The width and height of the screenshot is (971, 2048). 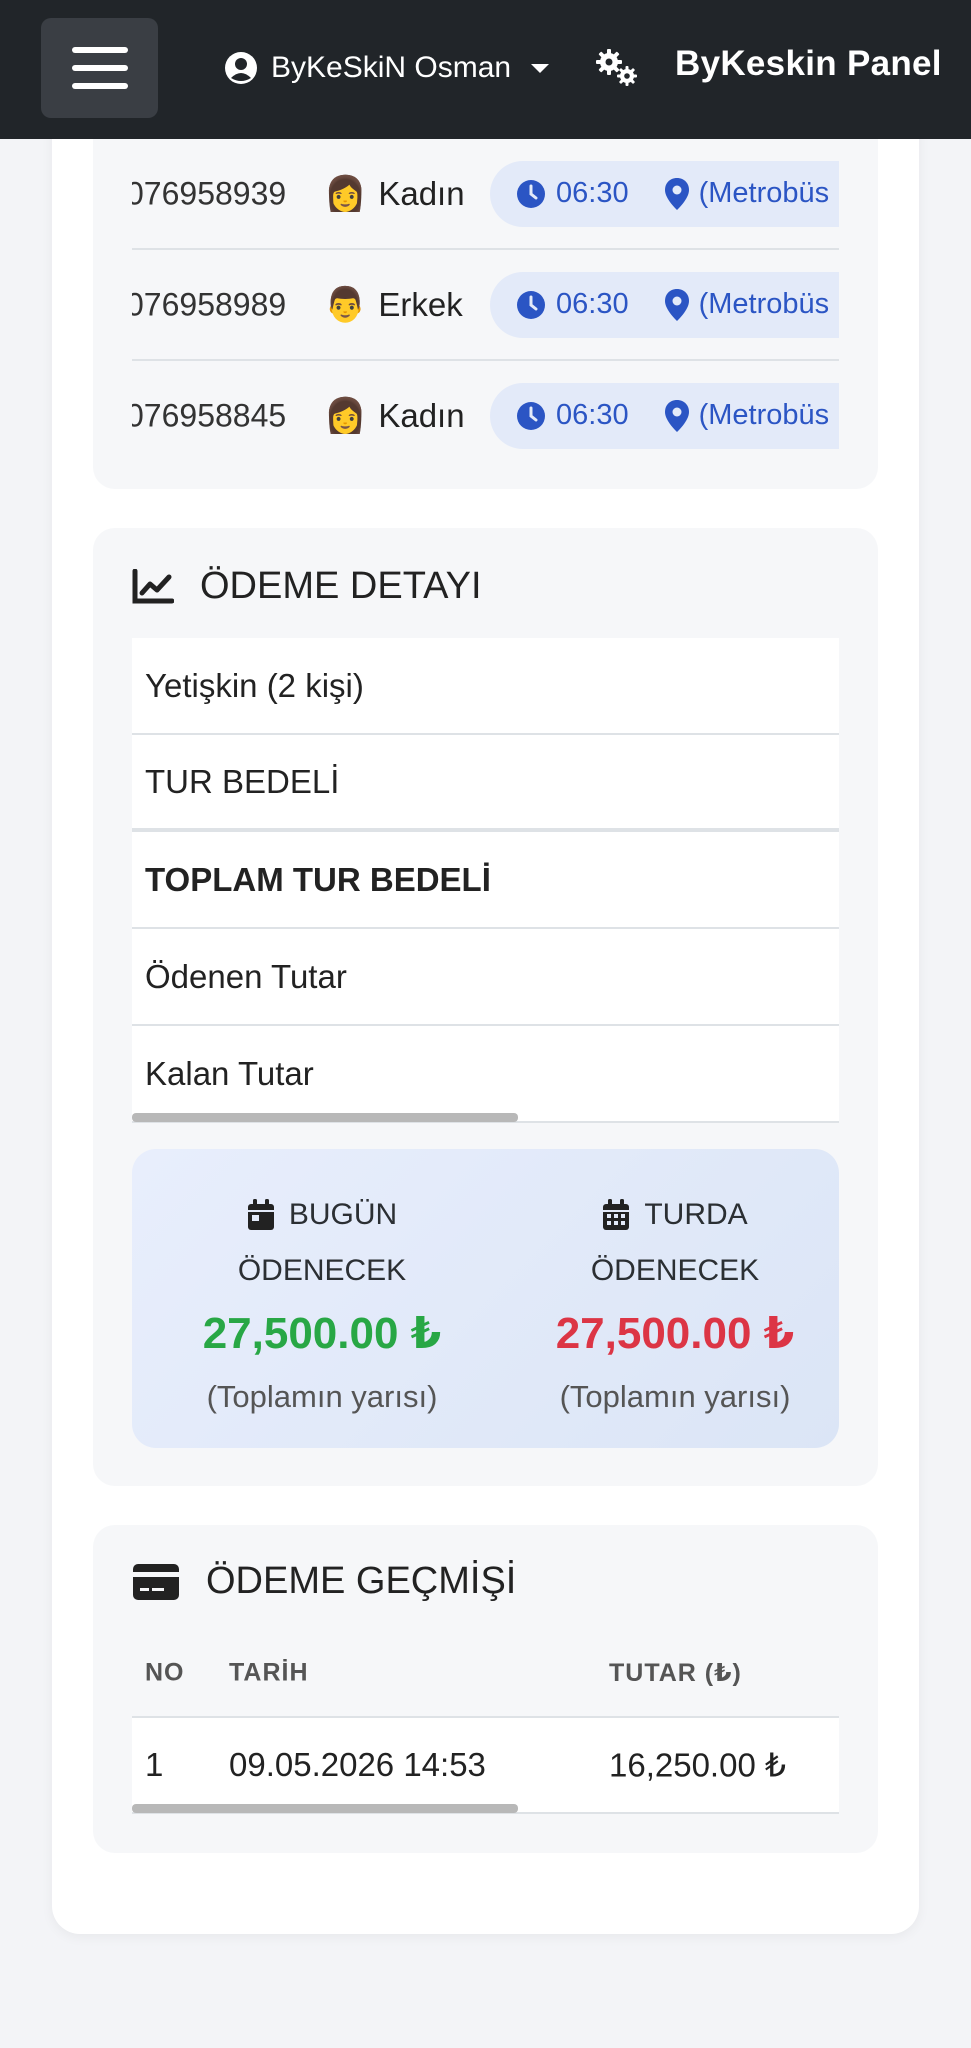 I want to click on man-icon: 👨, so click(x=345, y=304).